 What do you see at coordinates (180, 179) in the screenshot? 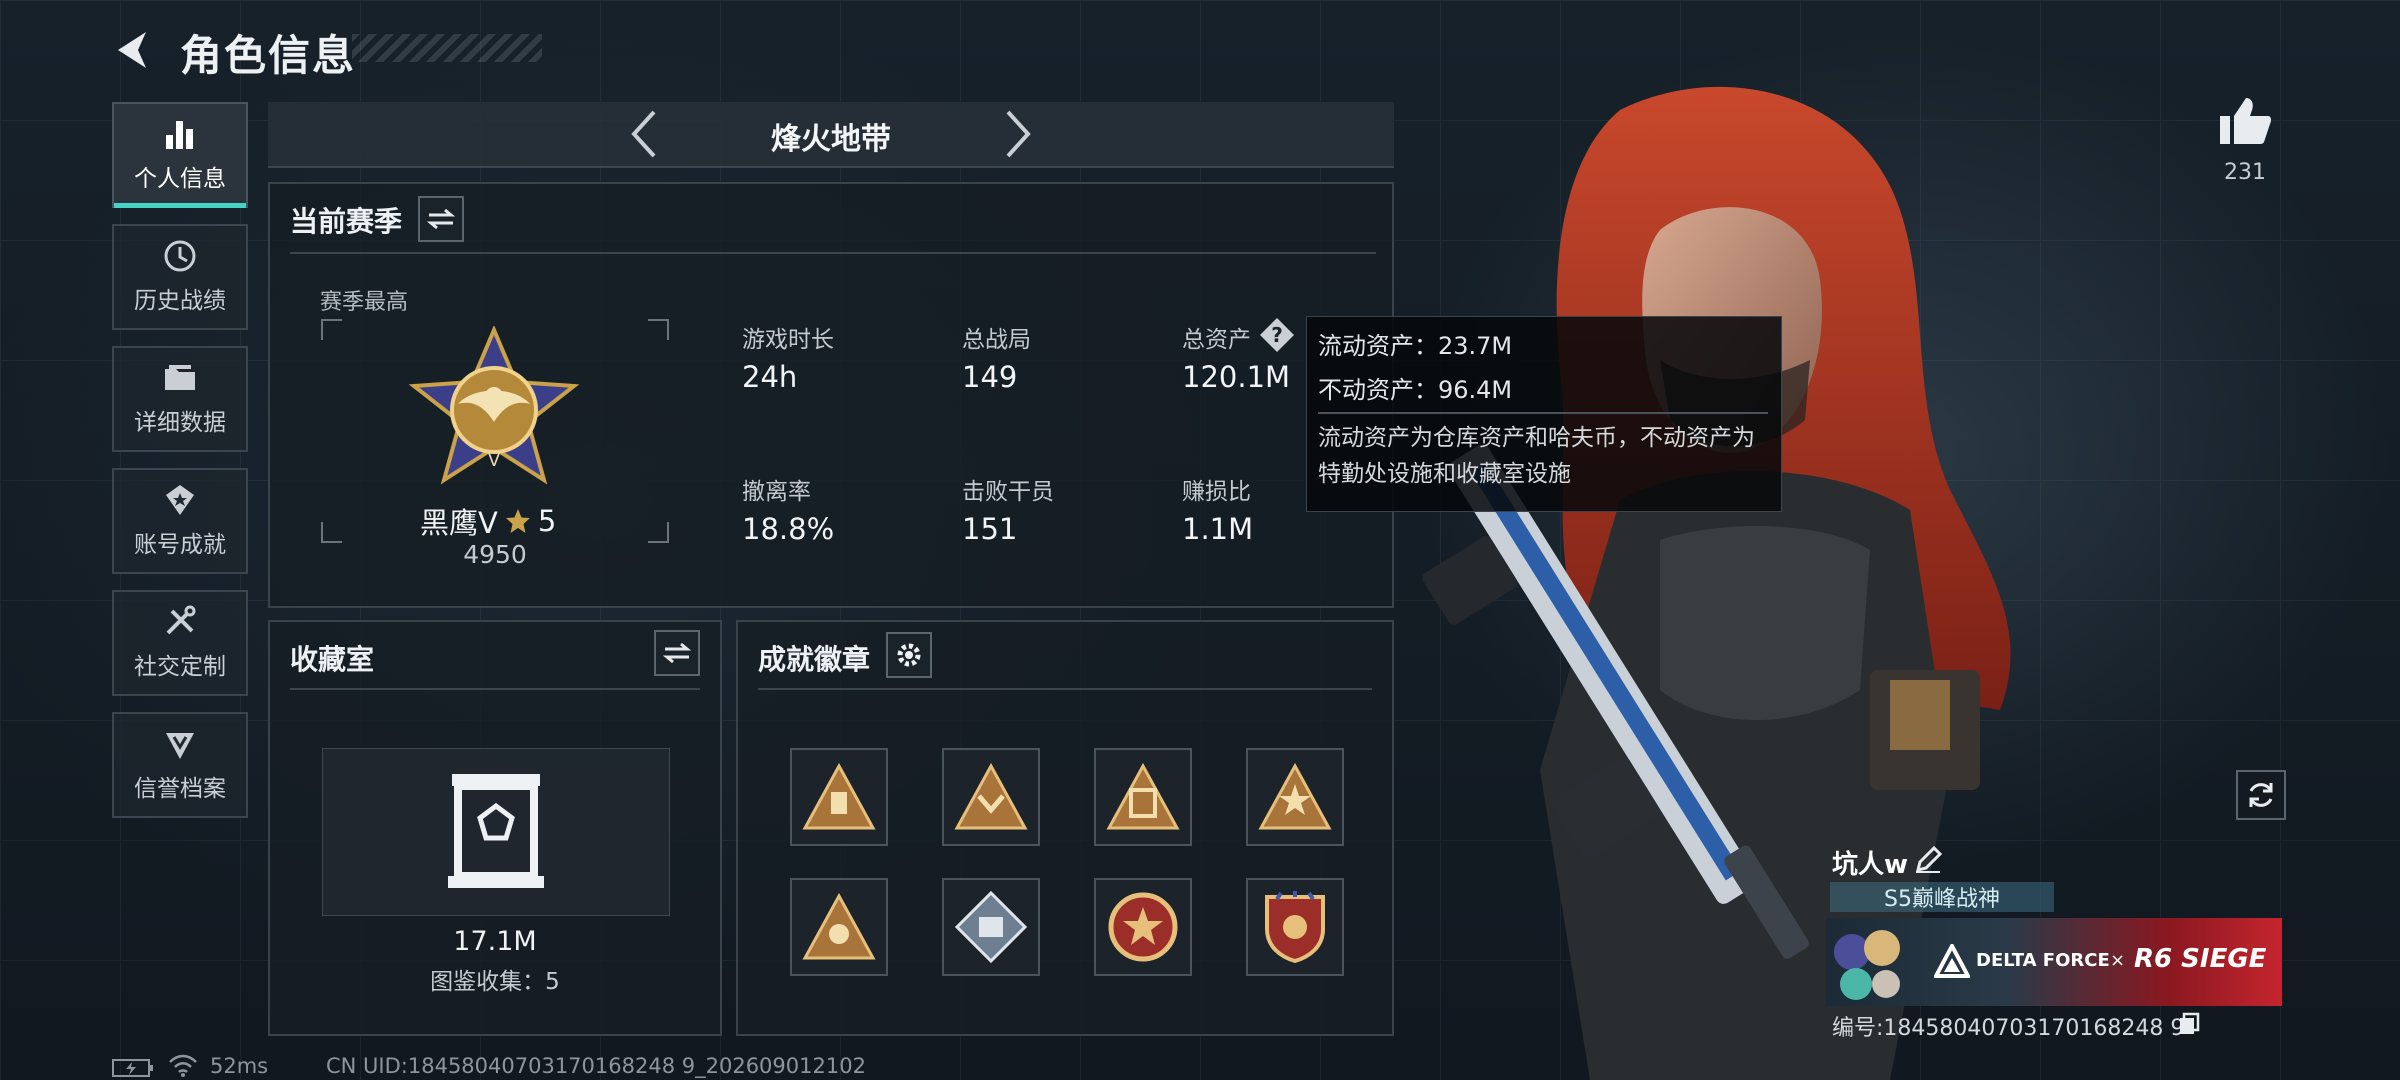
I see `sidebar-item-label: 个人信息` at bounding box center [180, 179].